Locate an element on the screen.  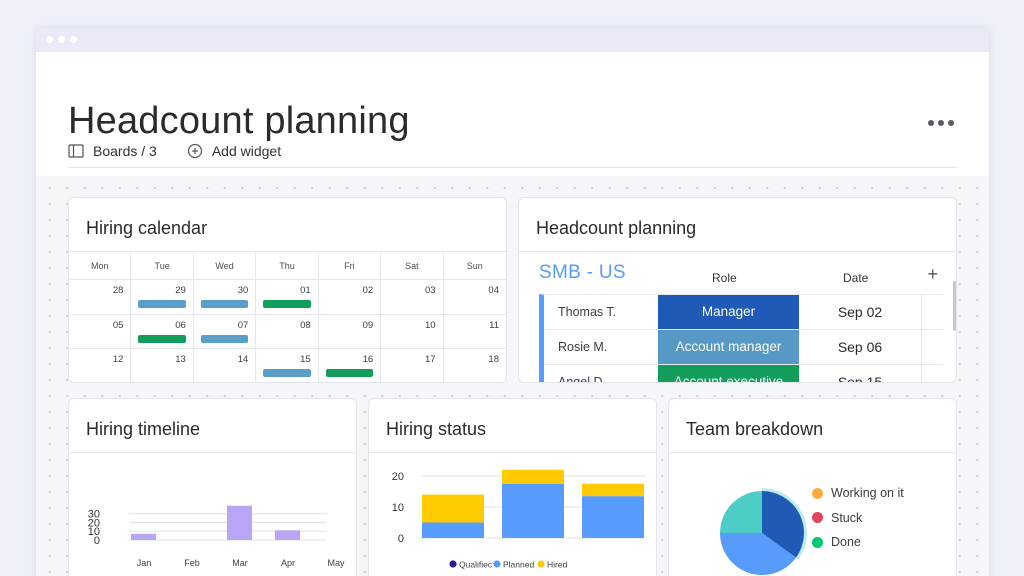
table-row: Rosie M. Account manager Sep 06 is located at coordinates (743, 347).